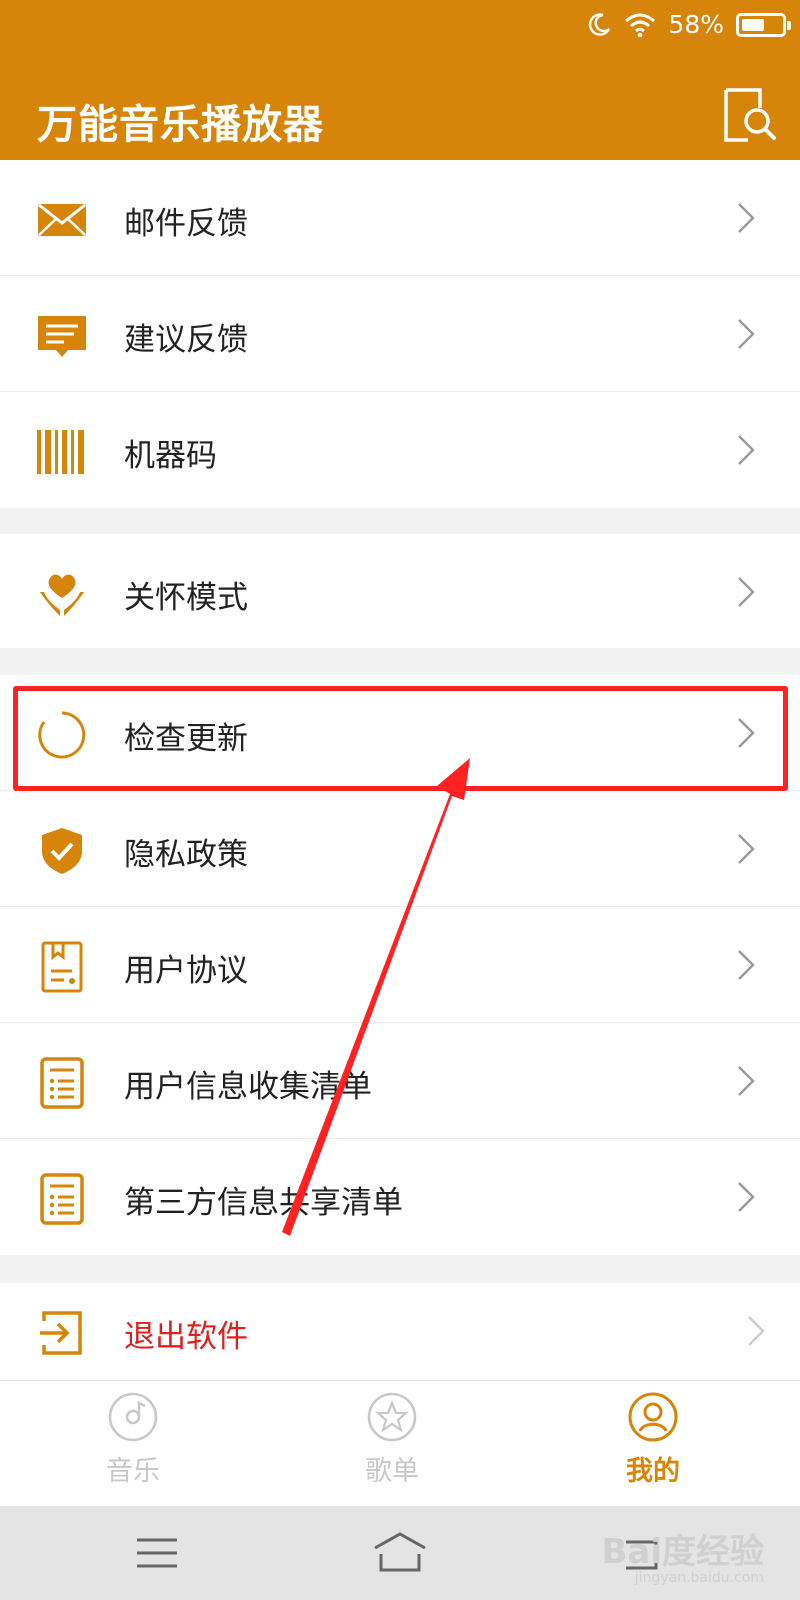  What do you see at coordinates (186, 340) in the screenshot?
I see `menu-item-label: 建议反馈` at bounding box center [186, 340].